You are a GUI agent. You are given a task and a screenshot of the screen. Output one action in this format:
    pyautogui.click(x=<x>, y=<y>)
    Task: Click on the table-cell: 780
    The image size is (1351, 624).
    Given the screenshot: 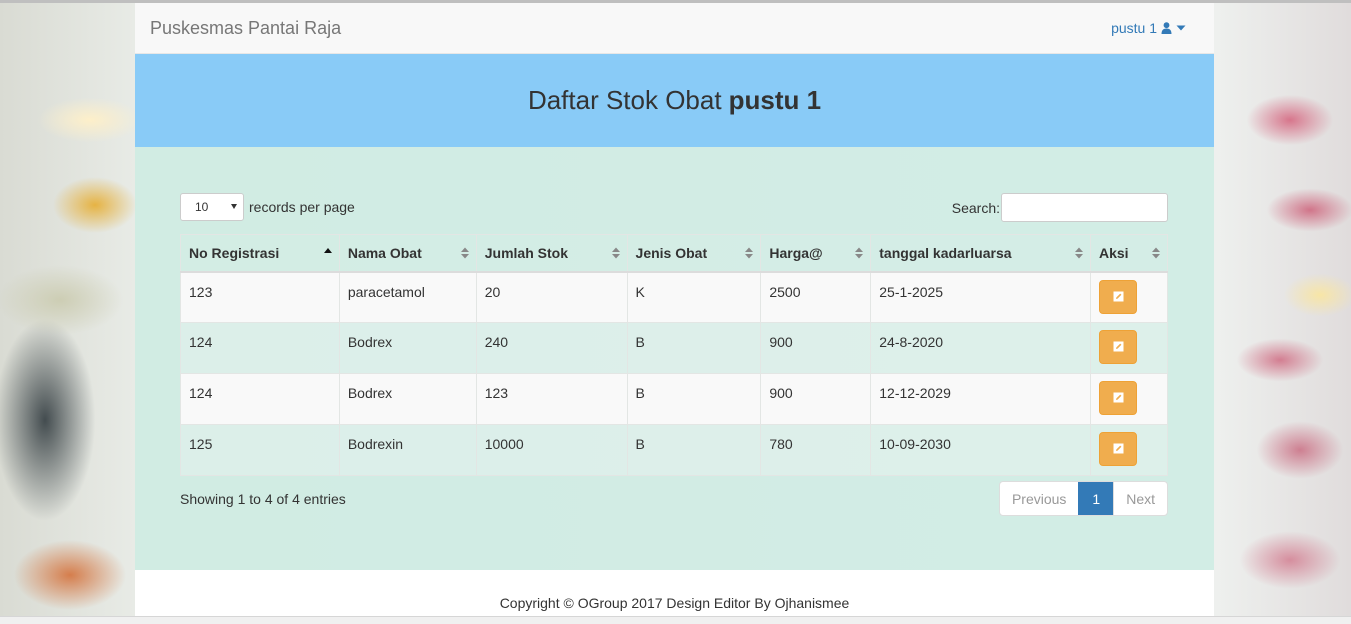 What is the action you would take?
    pyautogui.click(x=816, y=450)
    